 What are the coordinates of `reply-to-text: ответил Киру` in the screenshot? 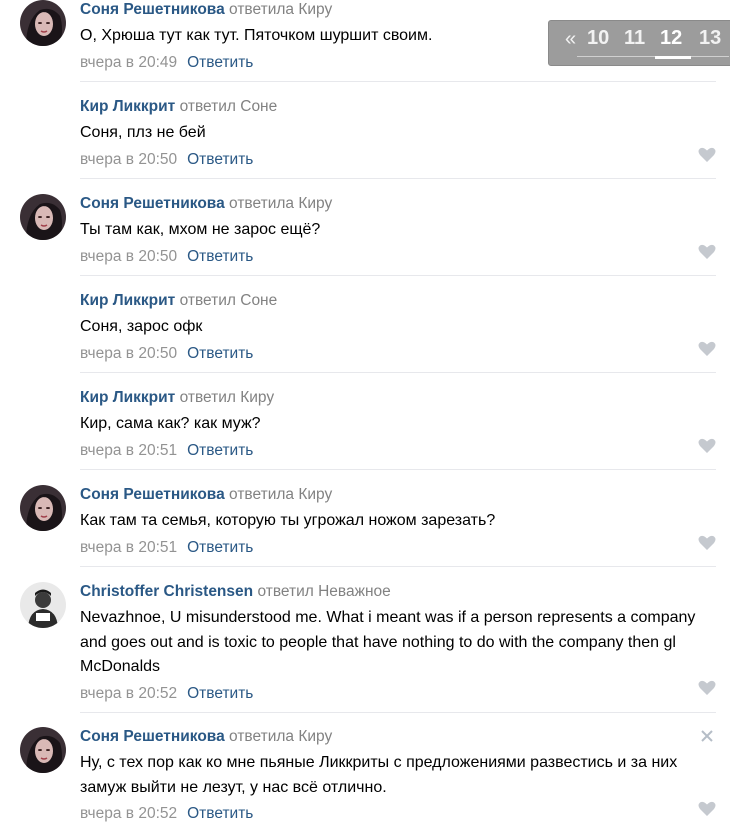 It's located at (227, 397).